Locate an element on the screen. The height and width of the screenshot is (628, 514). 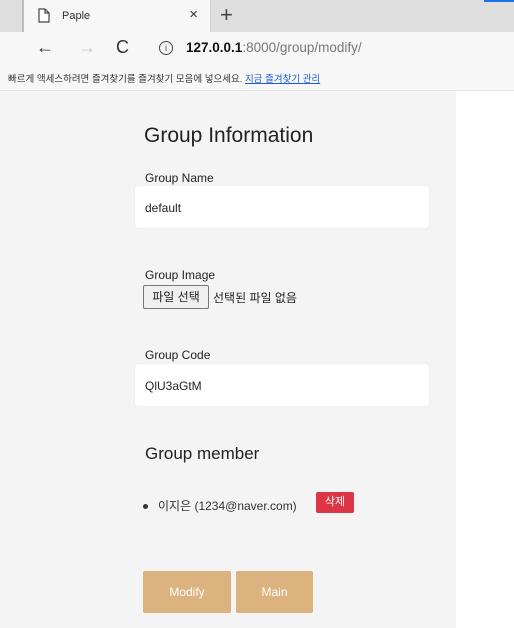
navigation-bar: ← → C i 127.0.0.1:8000/group/modify/ is located at coordinates (257, 48).